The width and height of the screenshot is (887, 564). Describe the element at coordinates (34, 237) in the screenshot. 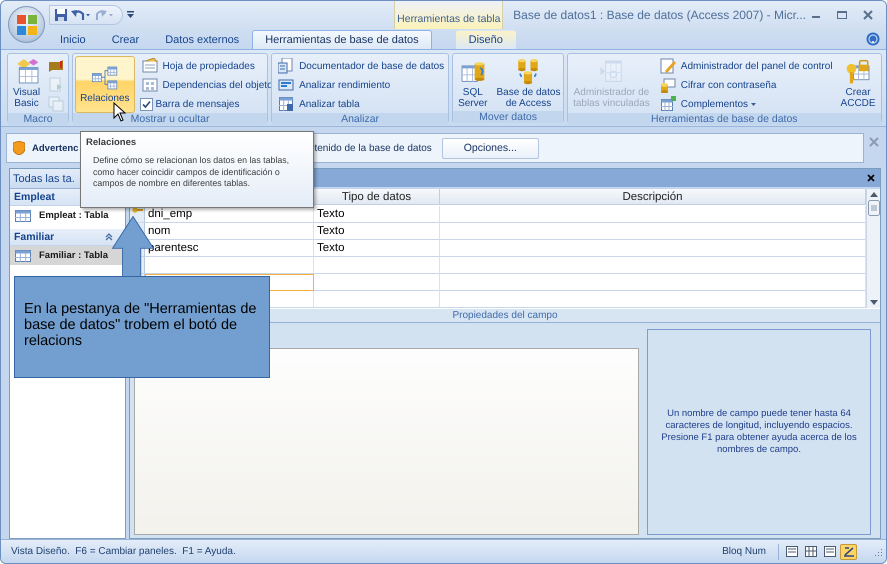

I see `group-title: Familiar` at that location.